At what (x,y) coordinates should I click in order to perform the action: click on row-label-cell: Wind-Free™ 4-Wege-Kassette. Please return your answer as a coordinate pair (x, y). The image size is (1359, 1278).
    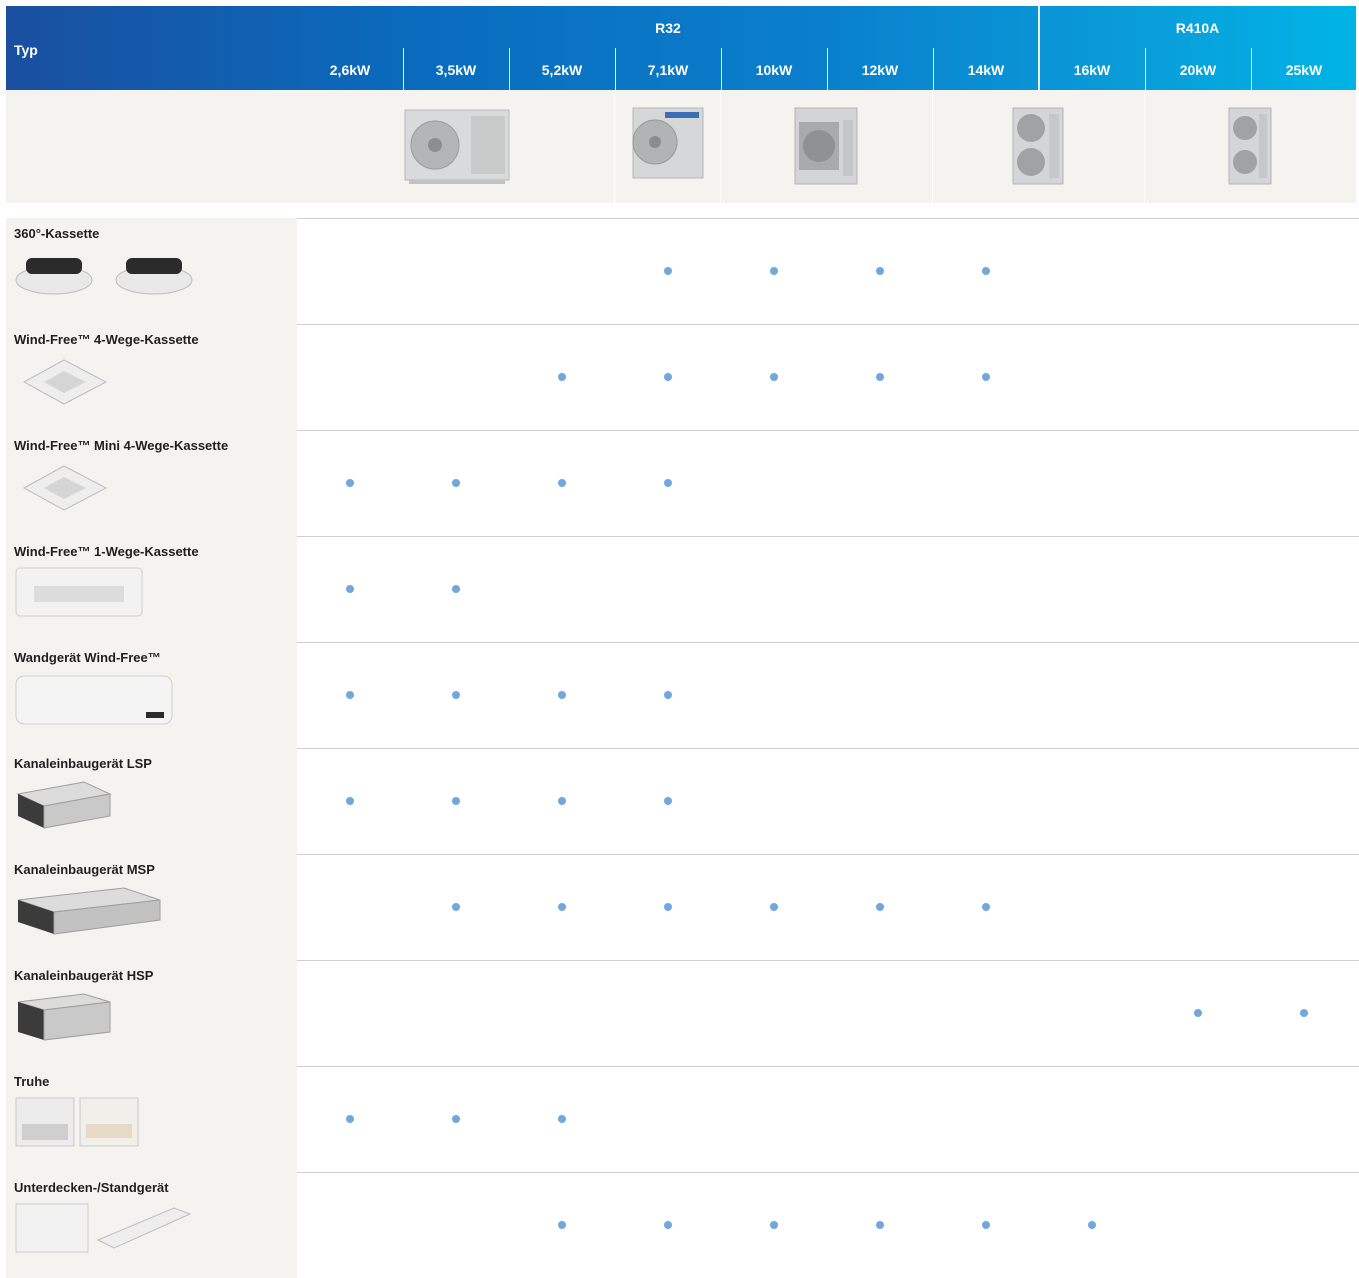
    Looking at the image, I should click on (151, 377).